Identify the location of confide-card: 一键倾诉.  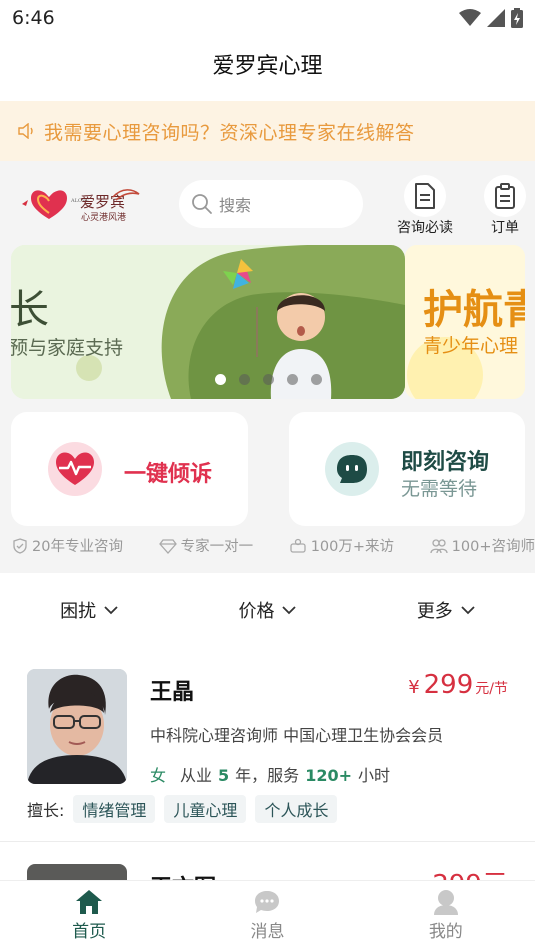
(129, 469).